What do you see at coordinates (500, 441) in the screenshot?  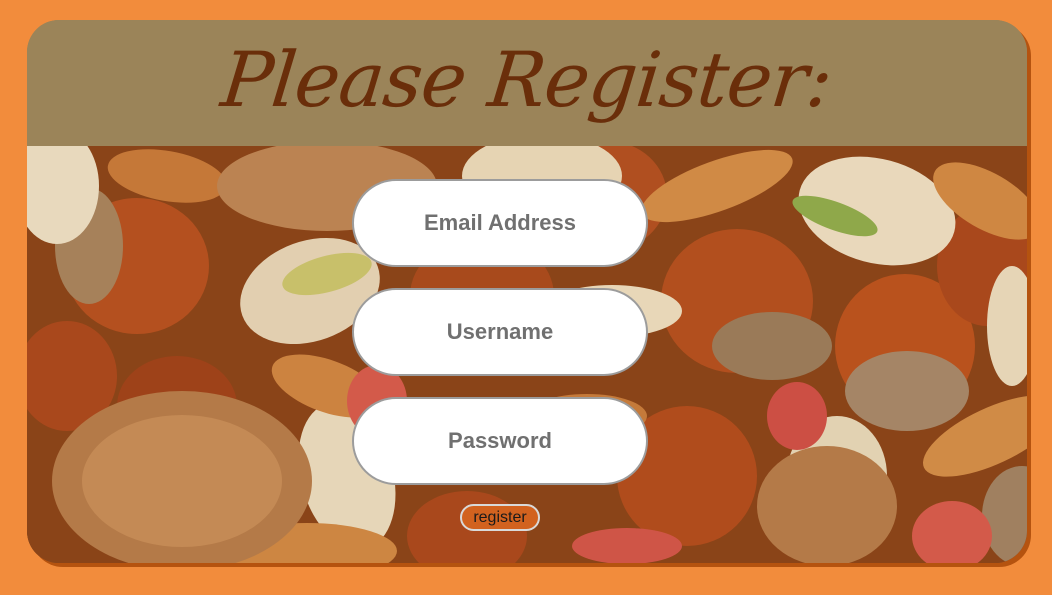 I see `password-field` at bounding box center [500, 441].